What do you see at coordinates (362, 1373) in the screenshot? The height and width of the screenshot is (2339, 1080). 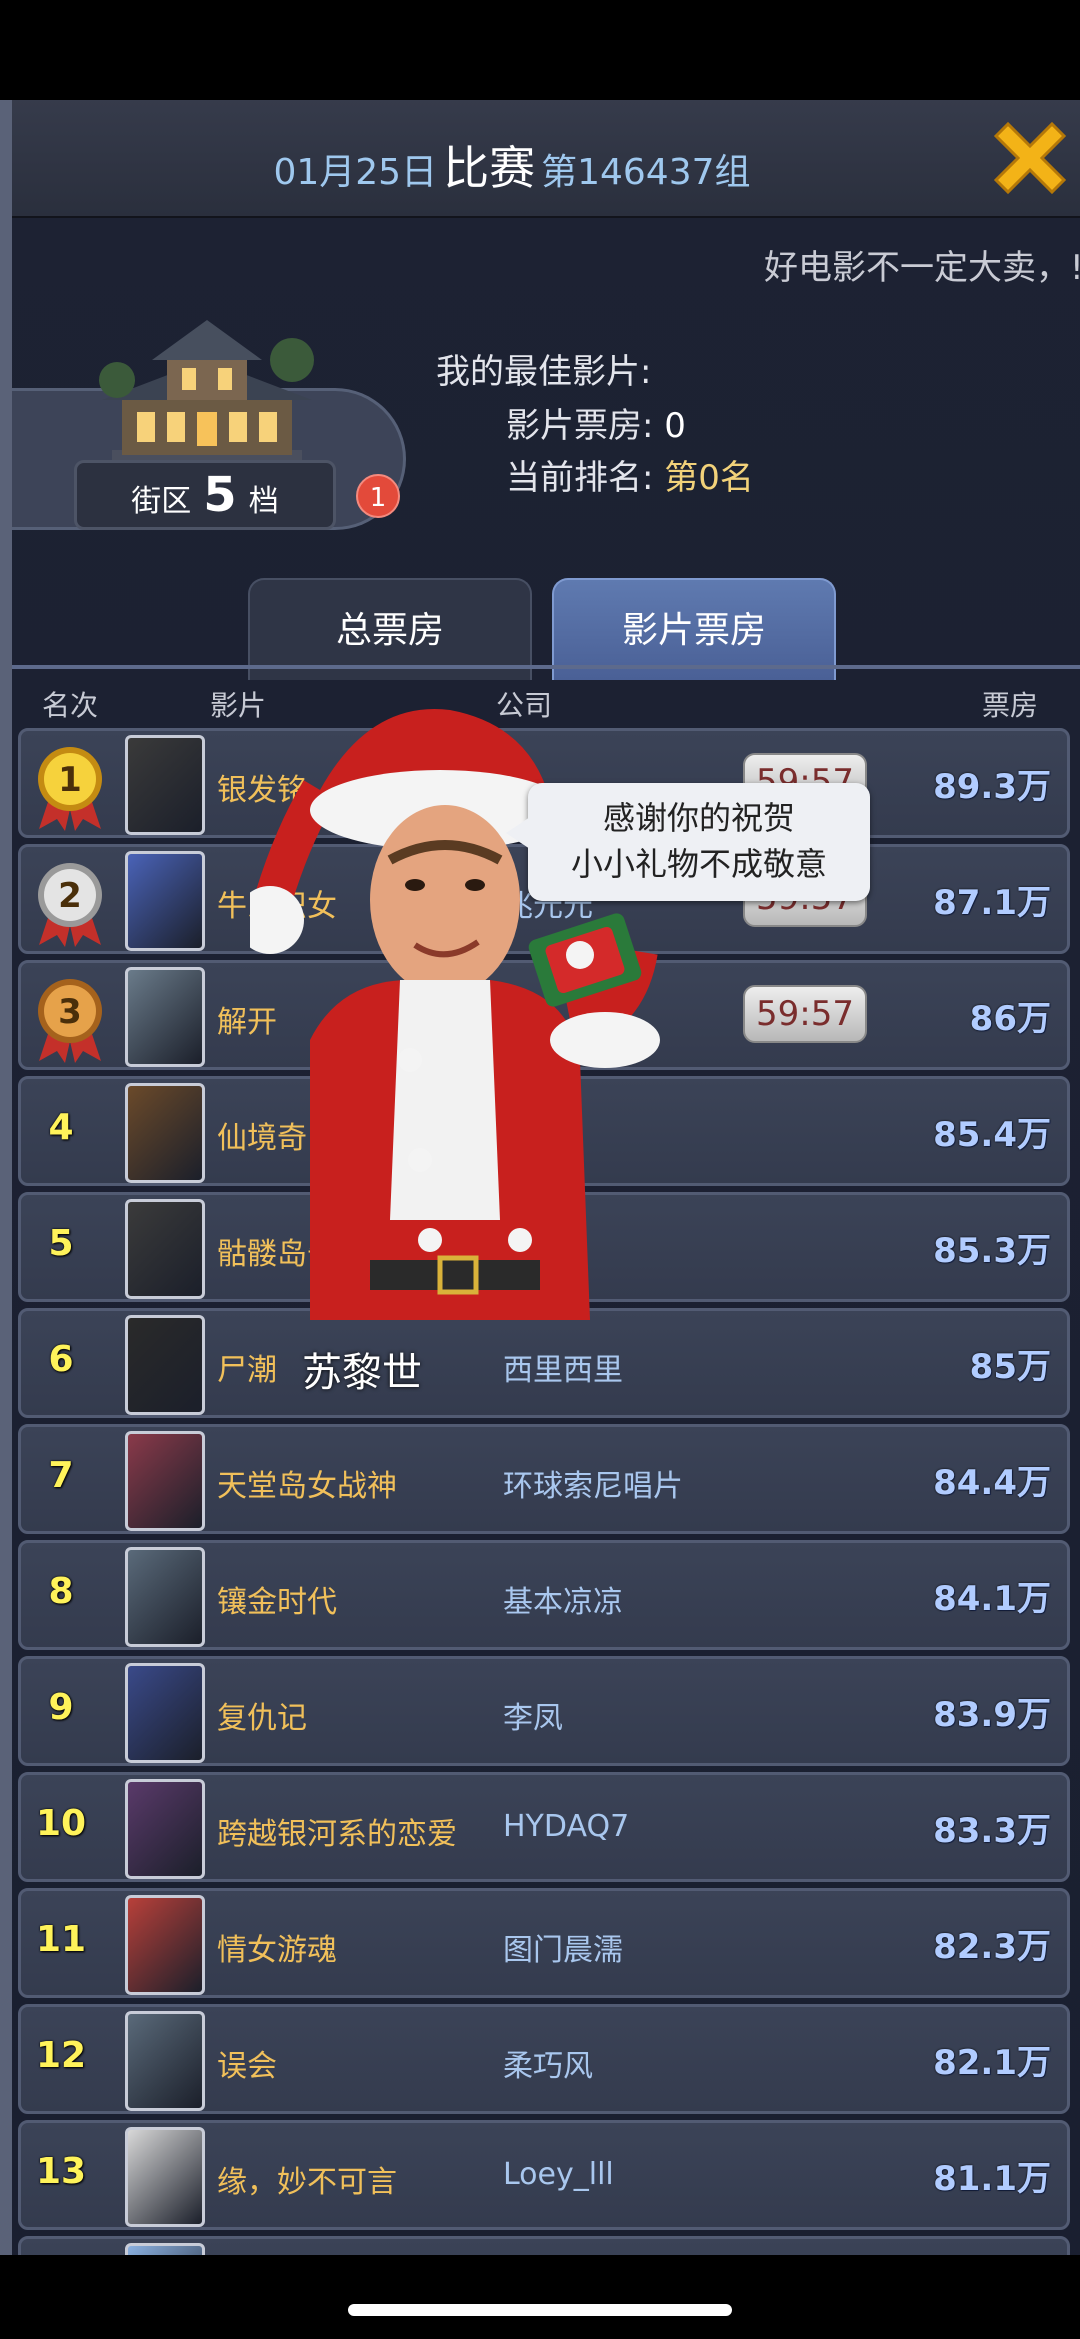 I see `character-name: 苏黎世` at bounding box center [362, 1373].